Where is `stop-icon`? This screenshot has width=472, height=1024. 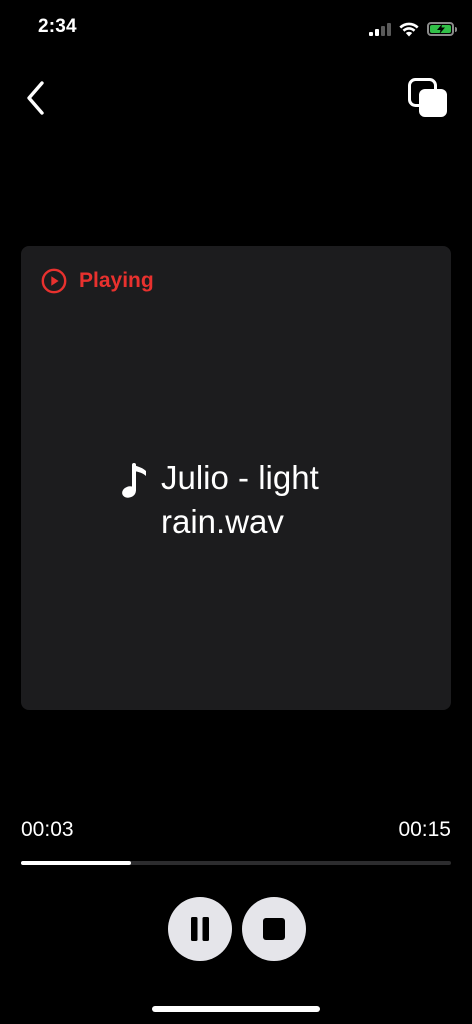
stop-icon is located at coordinates (274, 929).